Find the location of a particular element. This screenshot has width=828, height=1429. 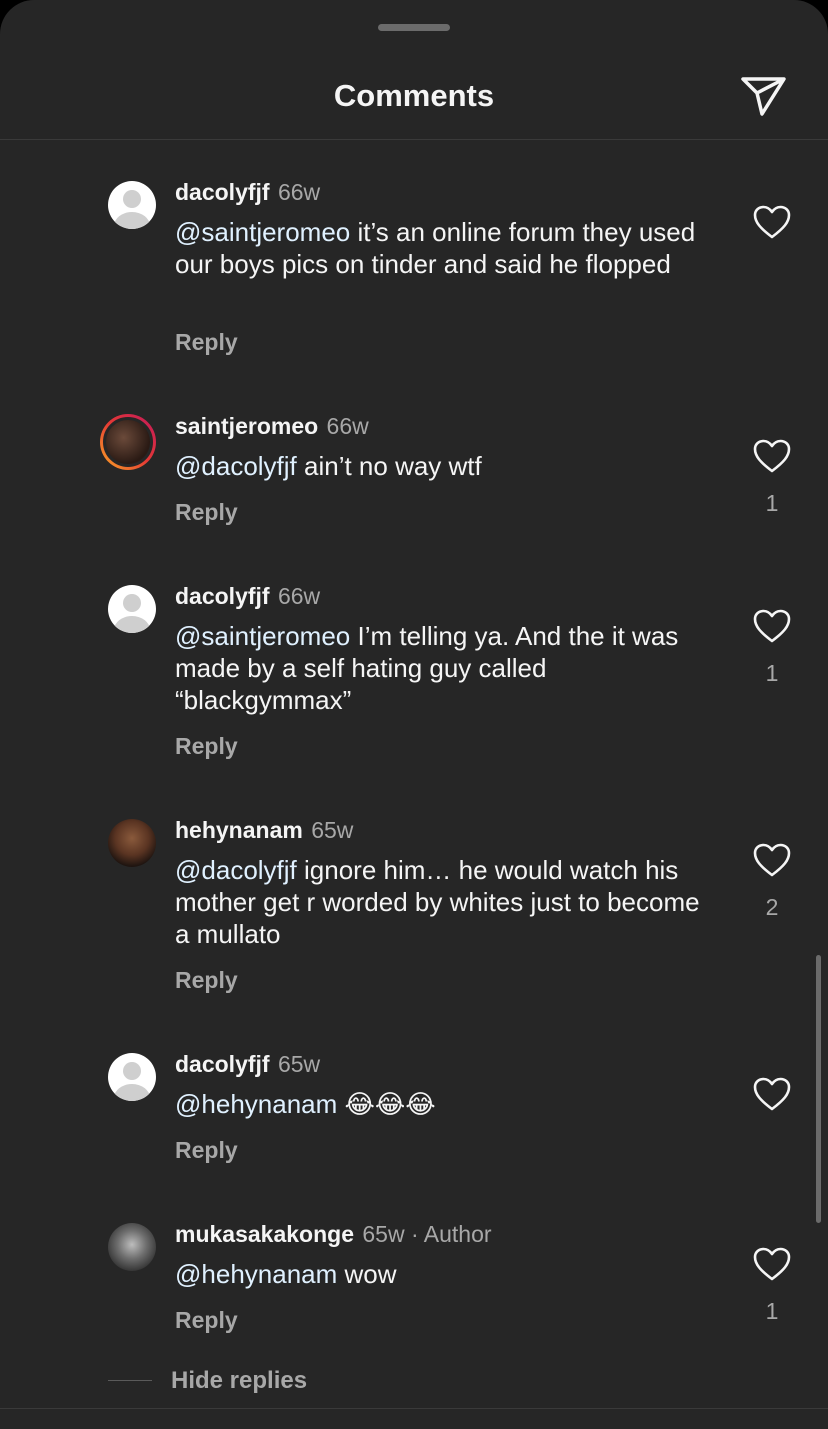

paper-plane-icon is located at coordinates (763, 96).